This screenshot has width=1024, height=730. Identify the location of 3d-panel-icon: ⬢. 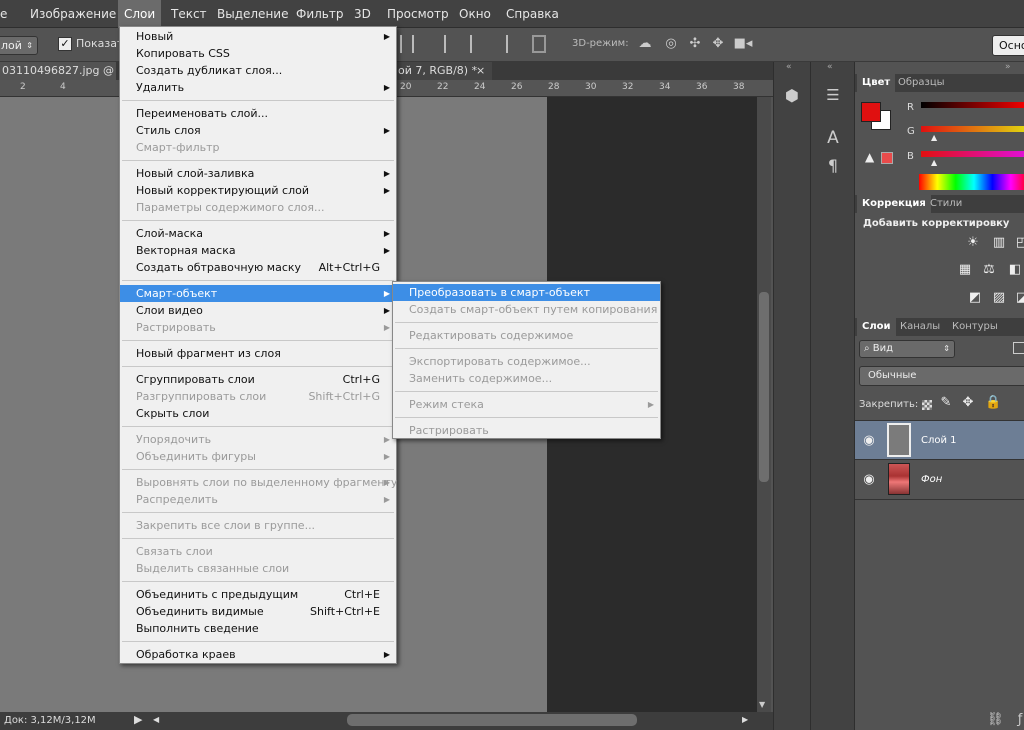
(792, 95).